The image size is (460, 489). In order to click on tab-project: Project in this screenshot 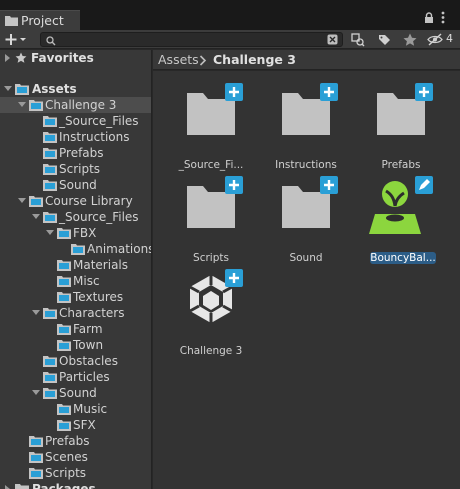, I will do `click(40, 20)`.